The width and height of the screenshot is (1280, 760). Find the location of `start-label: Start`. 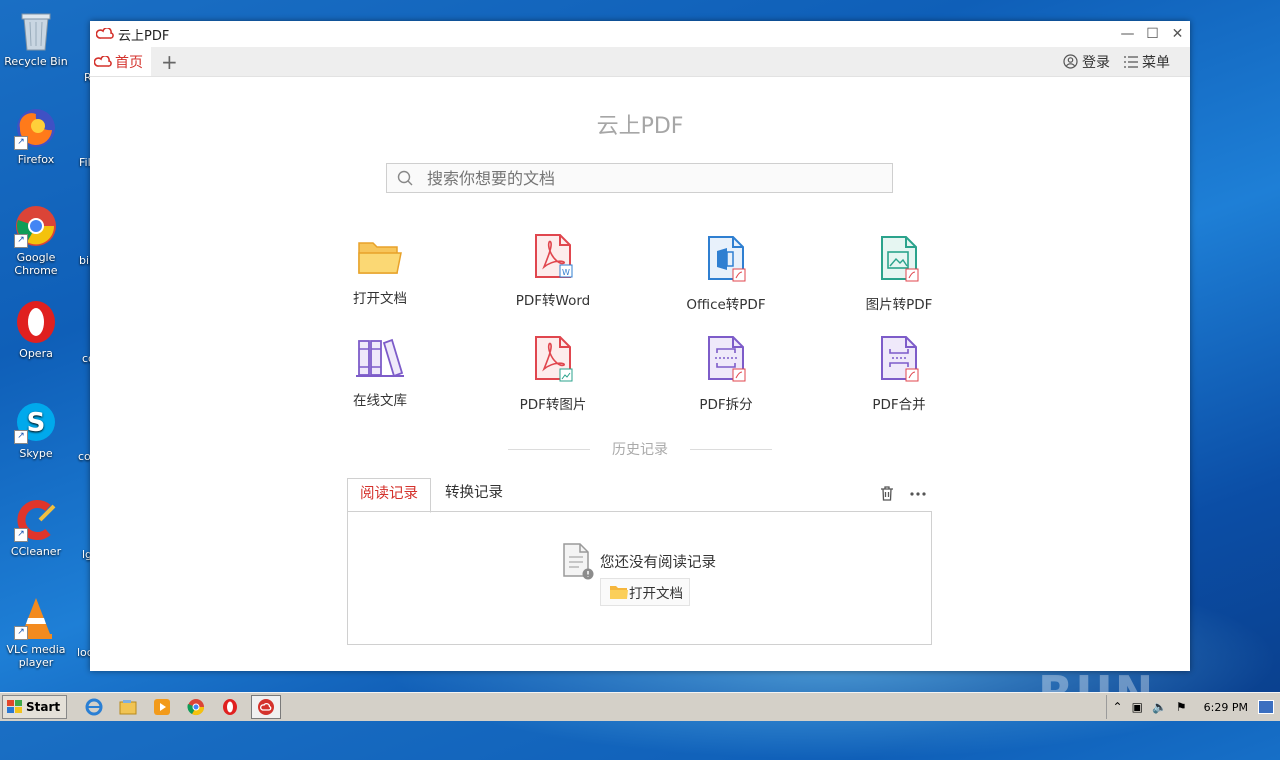

start-label: Start is located at coordinates (43, 707).